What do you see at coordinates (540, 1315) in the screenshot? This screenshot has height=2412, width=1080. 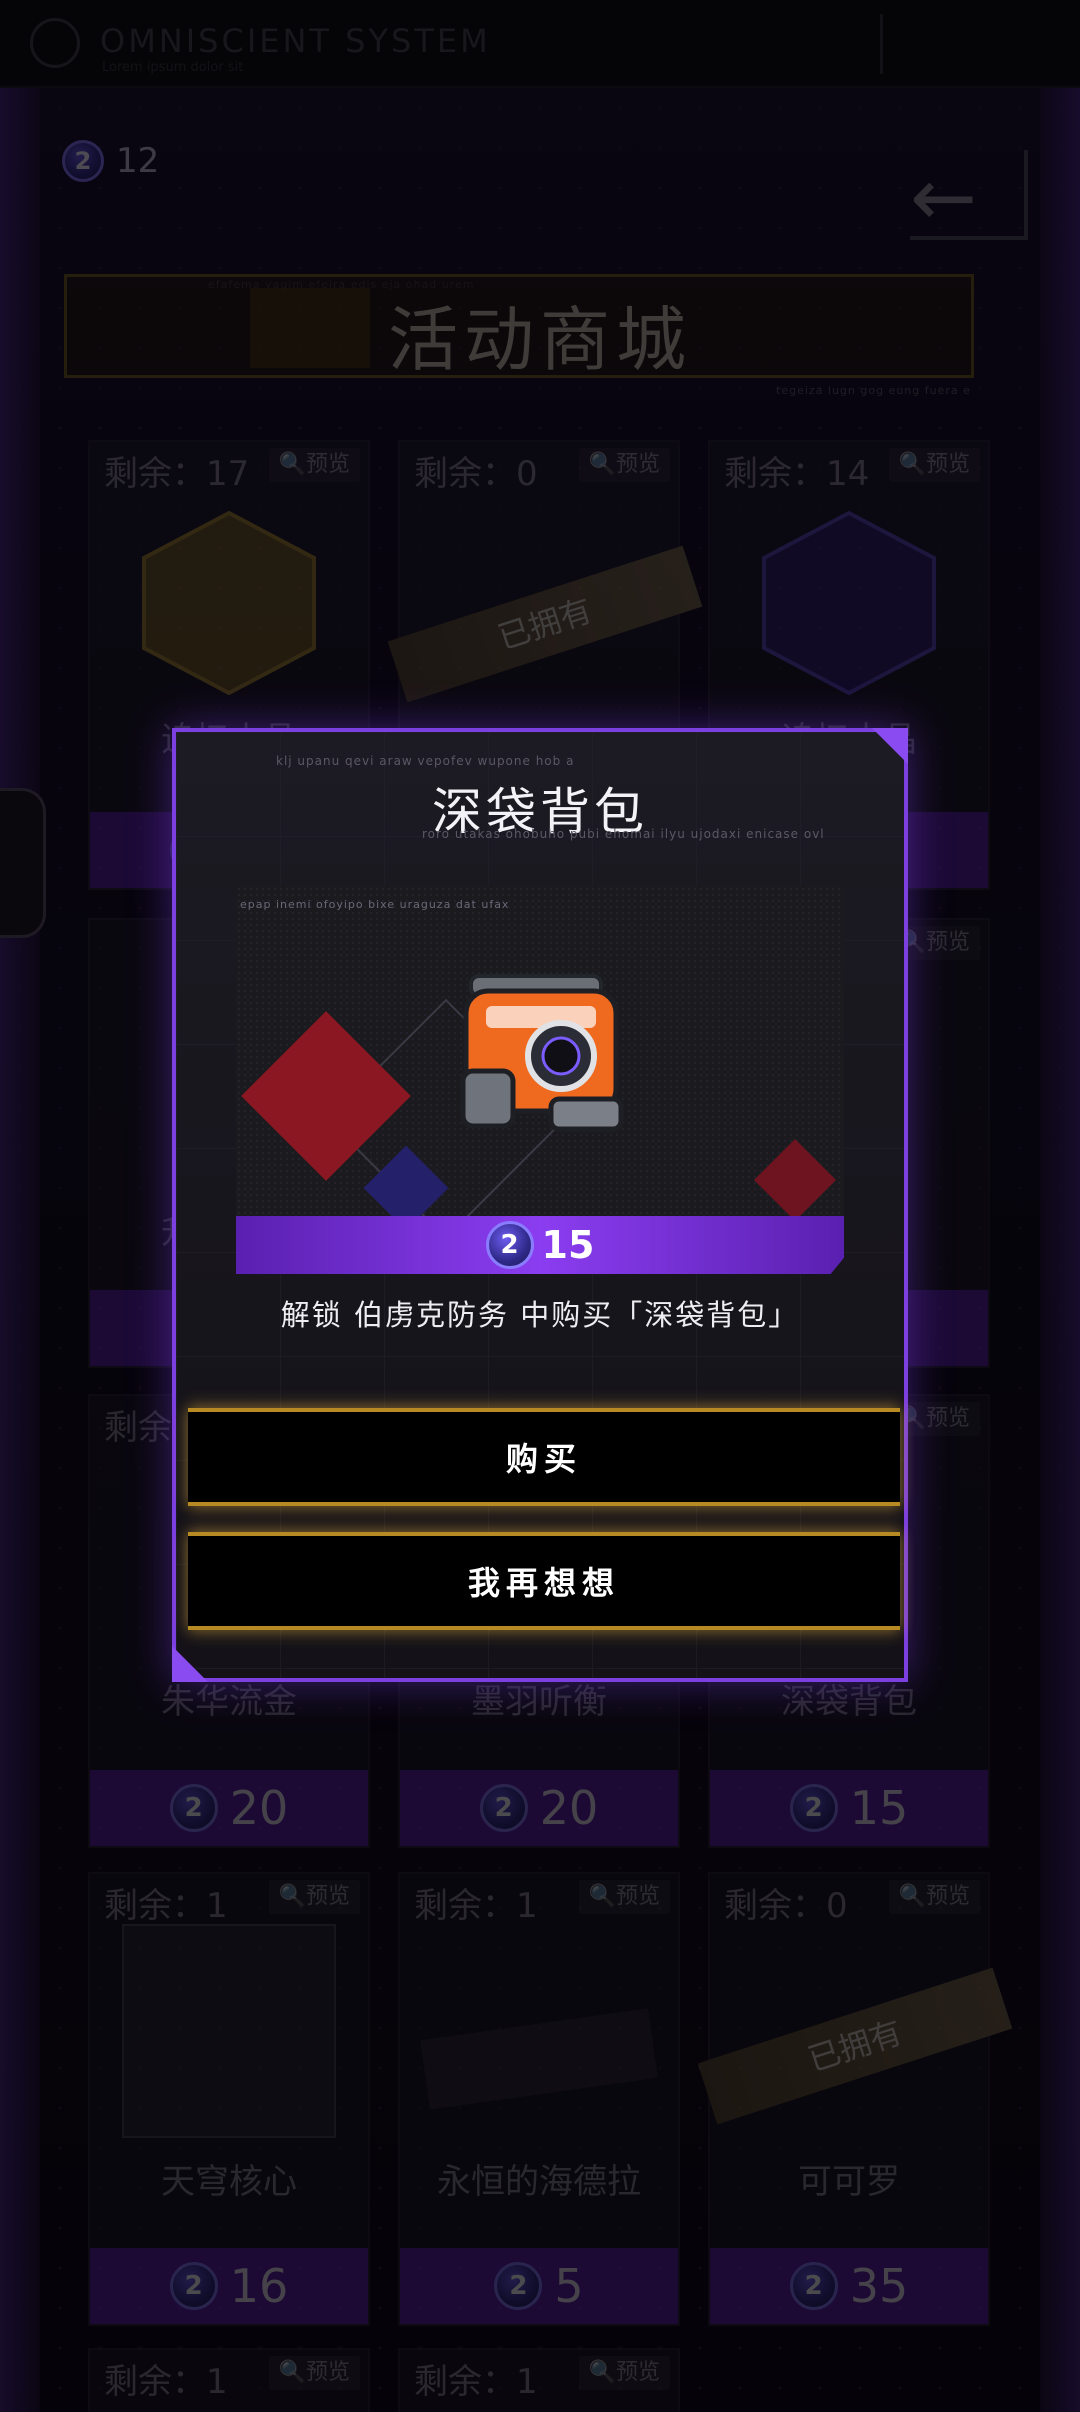 I see `unlock-description: 解锁 伯虏克防务 中购买「深袋背包」` at bounding box center [540, 1315].